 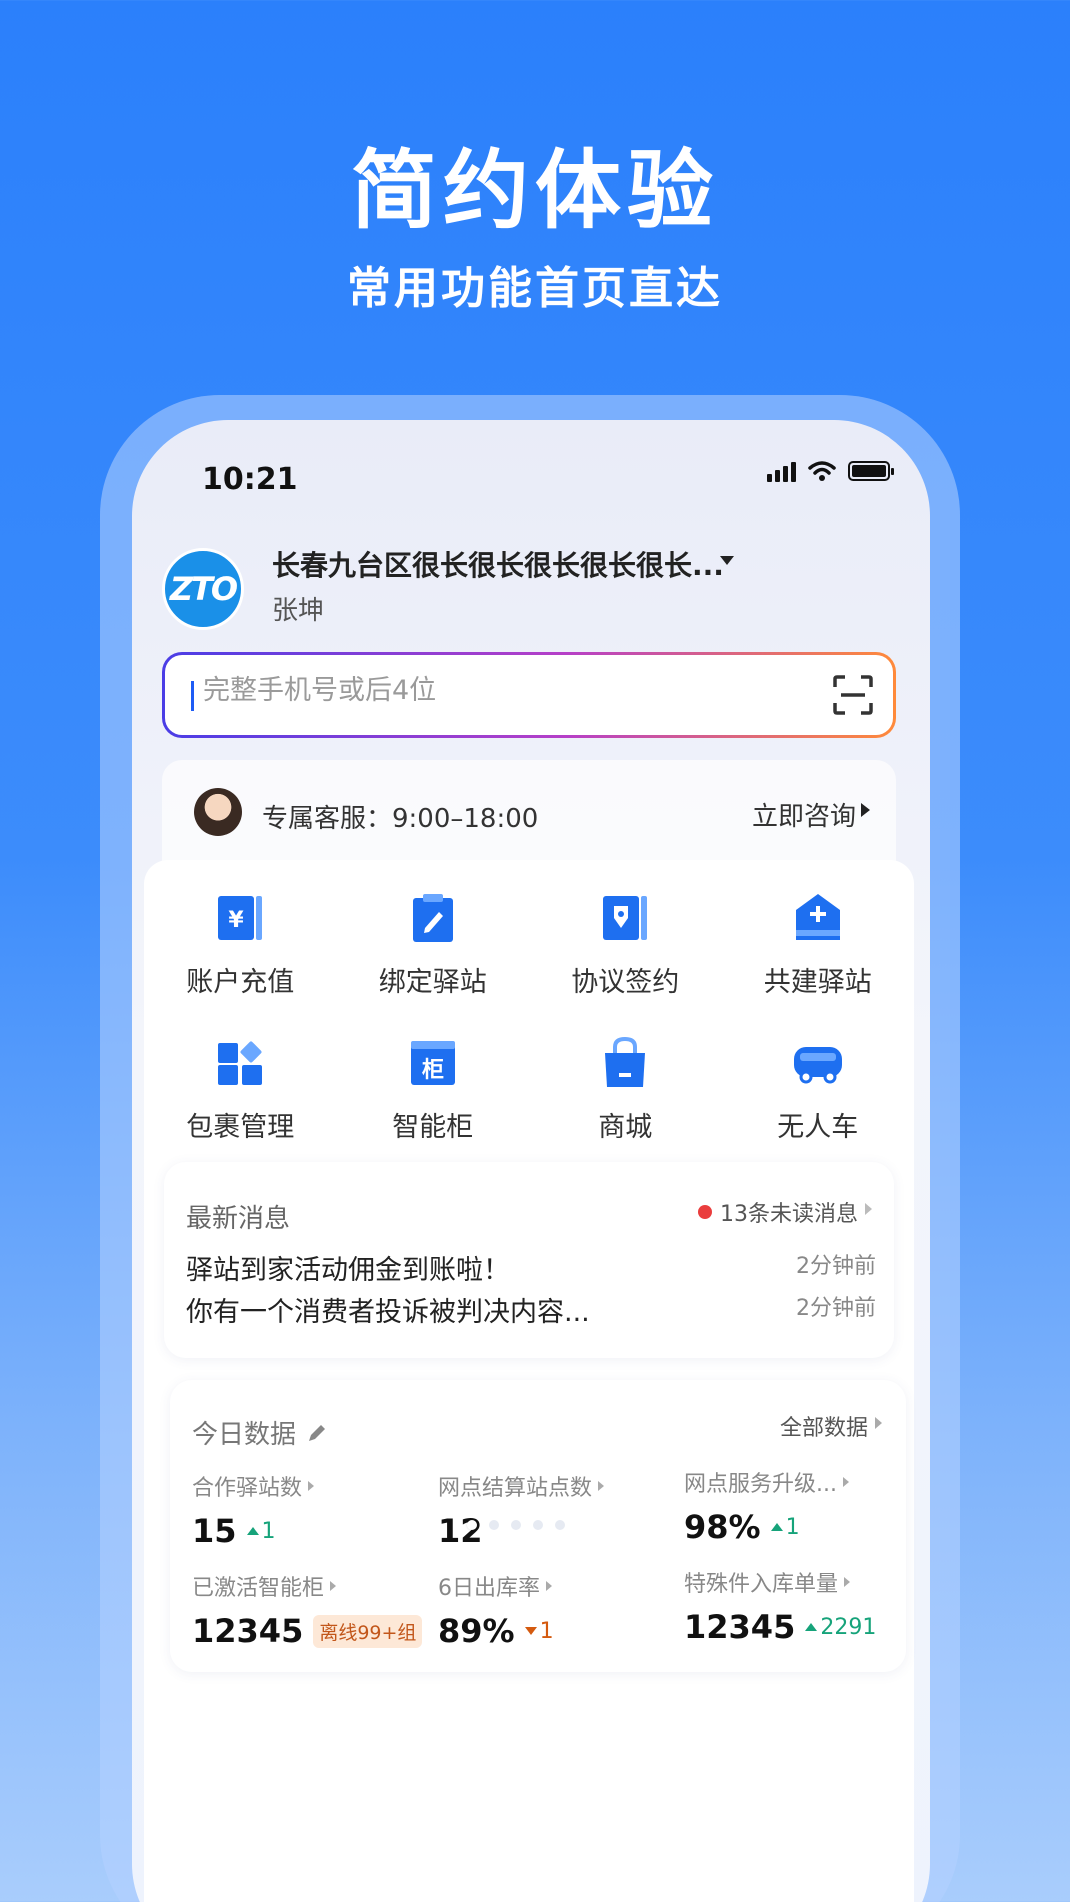 I want to click on stat-value: 98%, so click(x=722, y=1527).